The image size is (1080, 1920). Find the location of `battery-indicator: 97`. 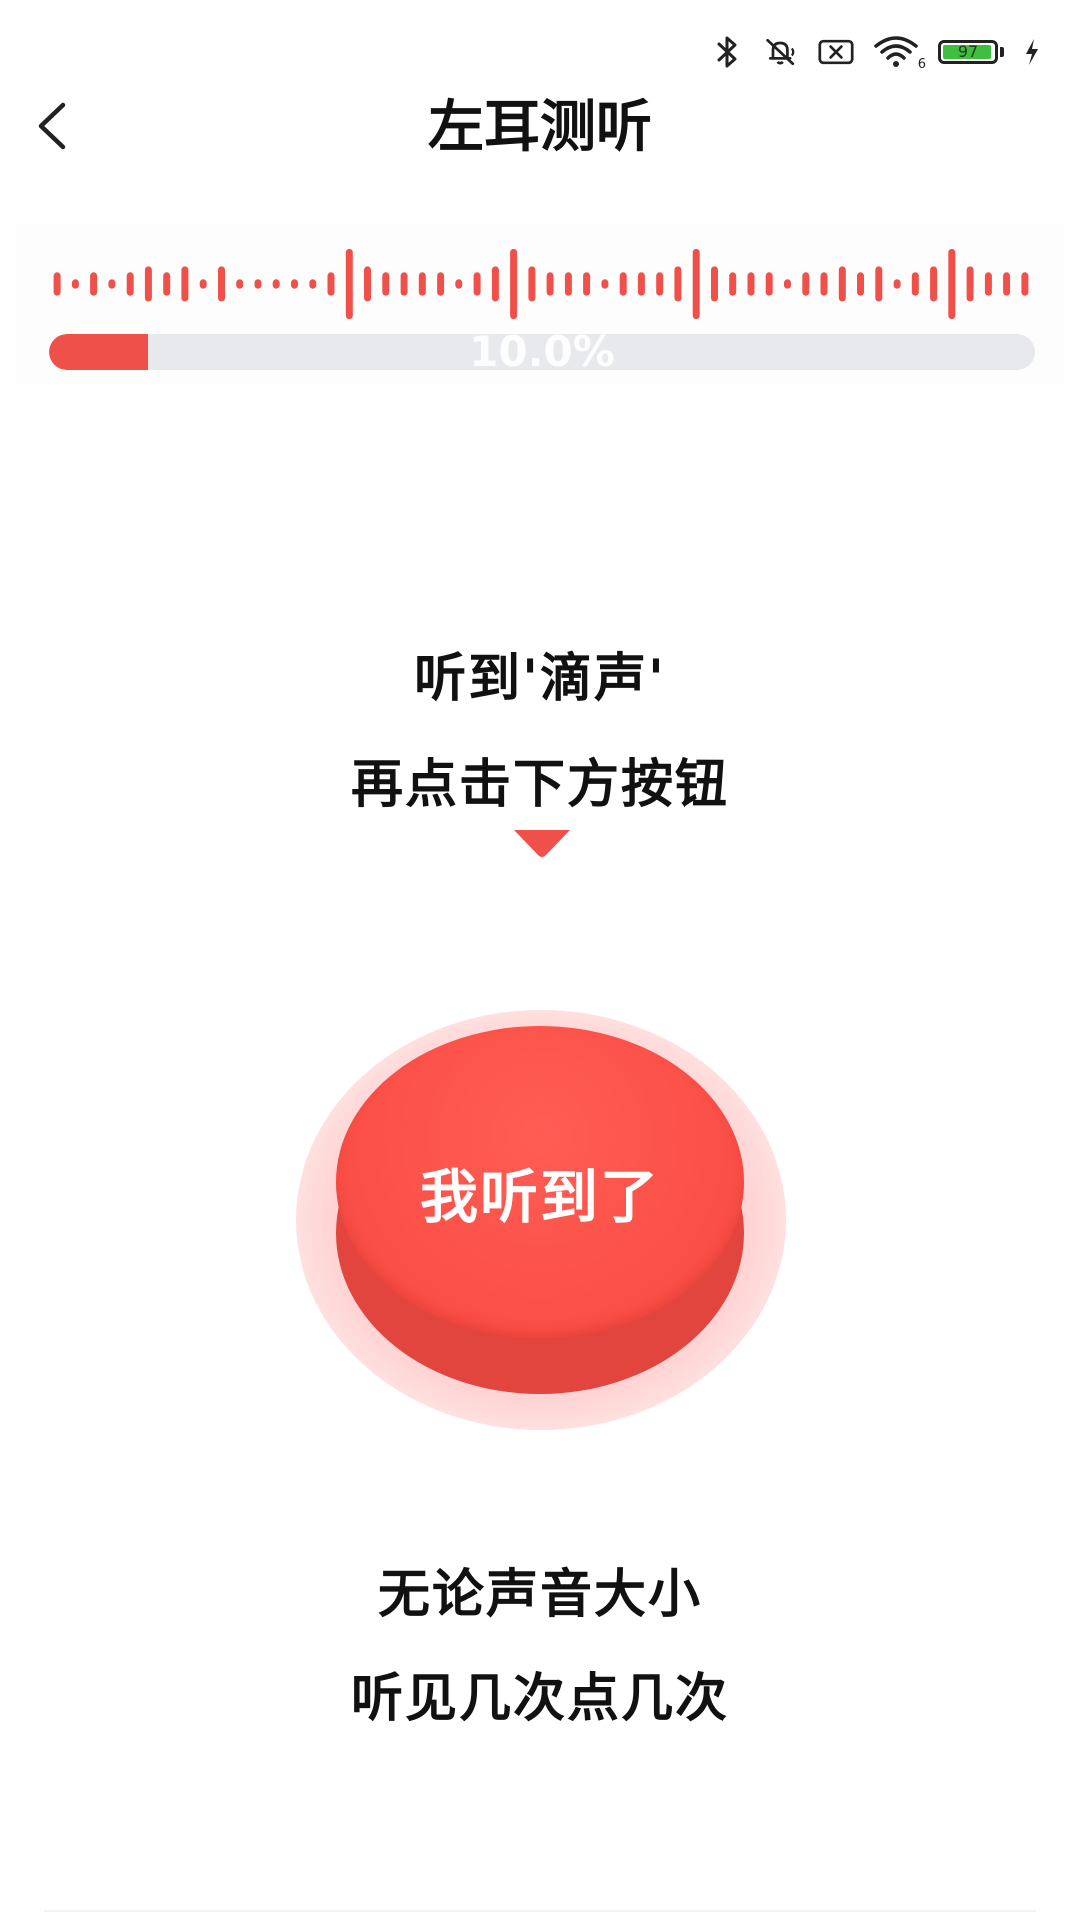

battery-indicator: 97 is located at coordinates (971, 52).